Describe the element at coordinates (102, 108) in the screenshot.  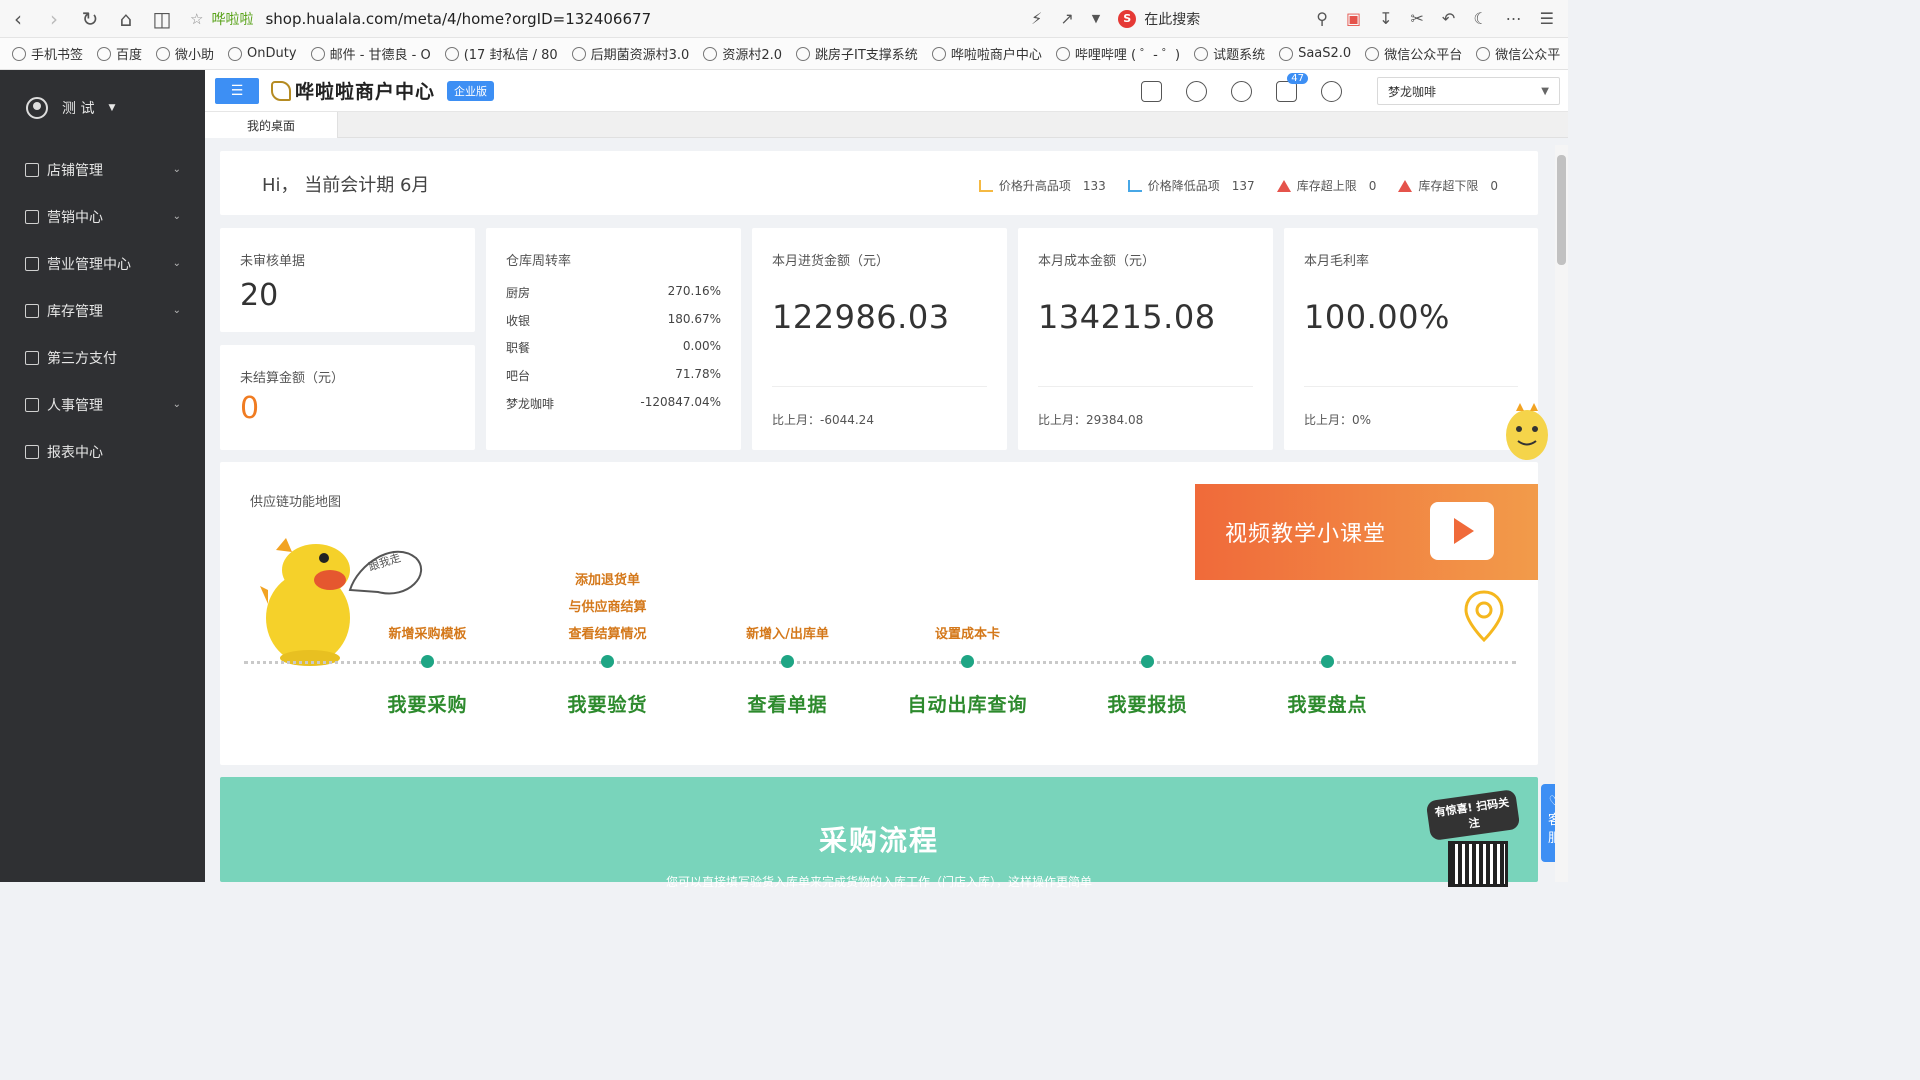
I see `user-menu: 测 试 ▼` at that location.